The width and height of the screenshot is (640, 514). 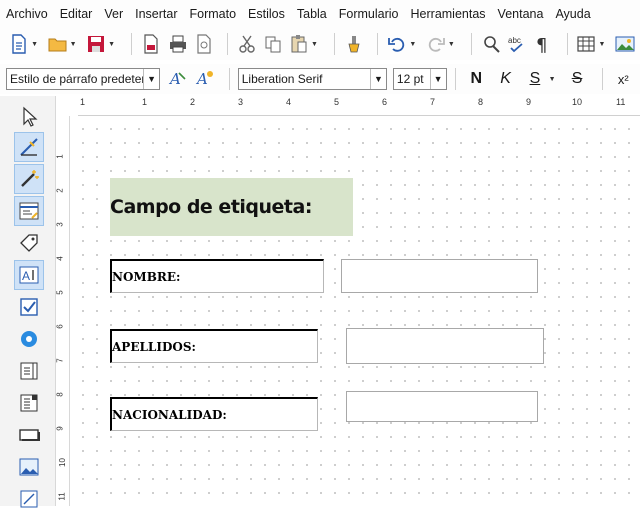 What do you see at coordinates (29, 179) in the screenshot?
I see `control-wizards-tool` at bounding box center [29, 179].